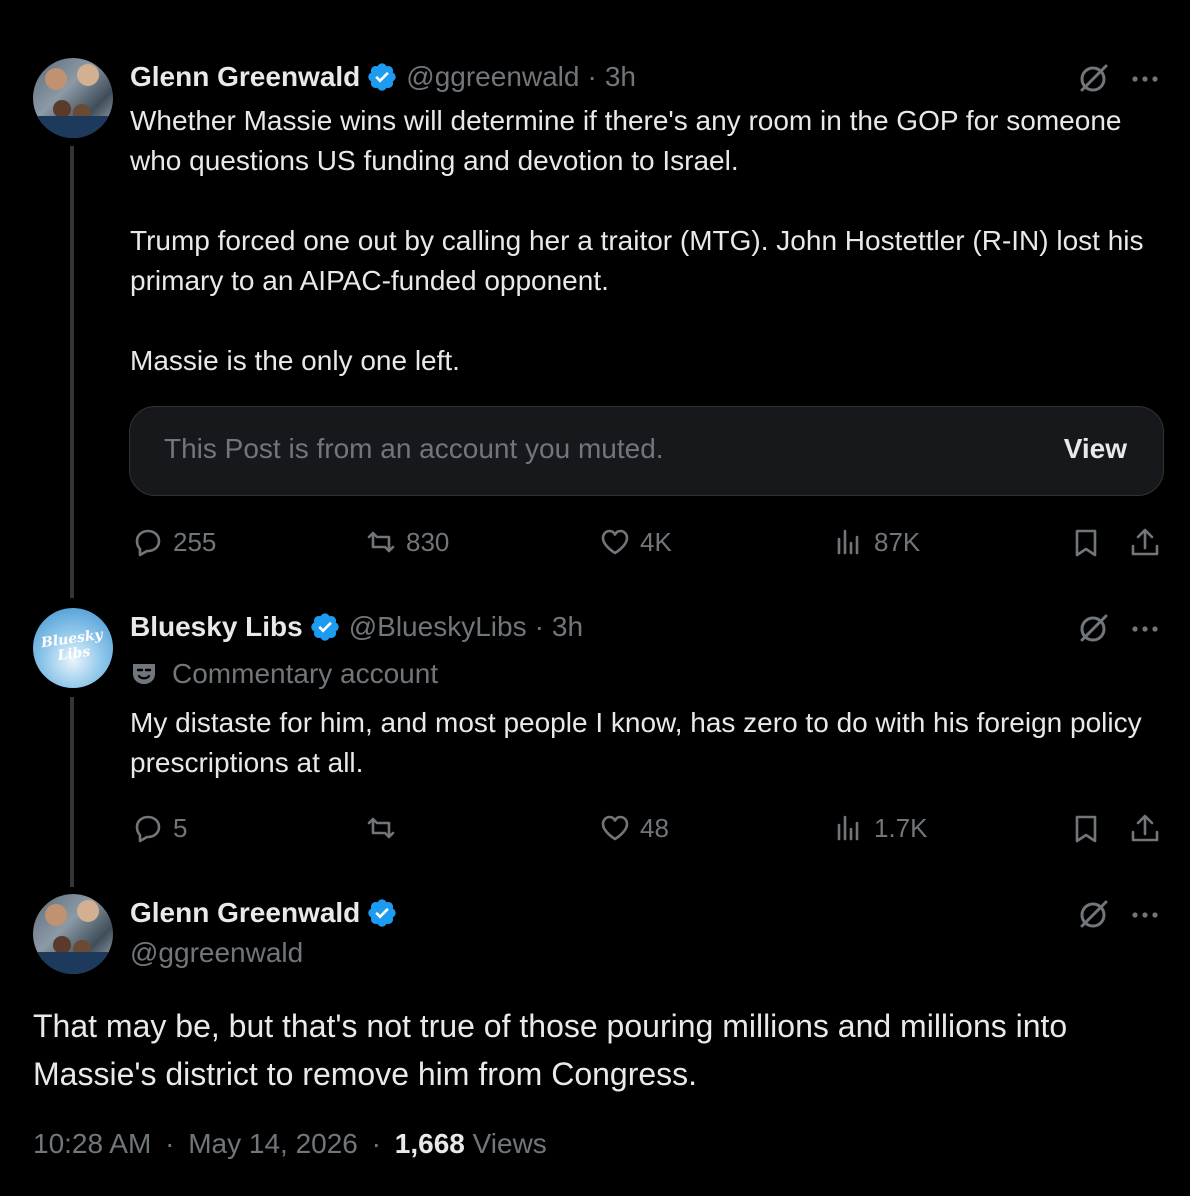  Describe the element at coordinates (635, 542) in the screenshot. I see `like-button: 4K` at that location.